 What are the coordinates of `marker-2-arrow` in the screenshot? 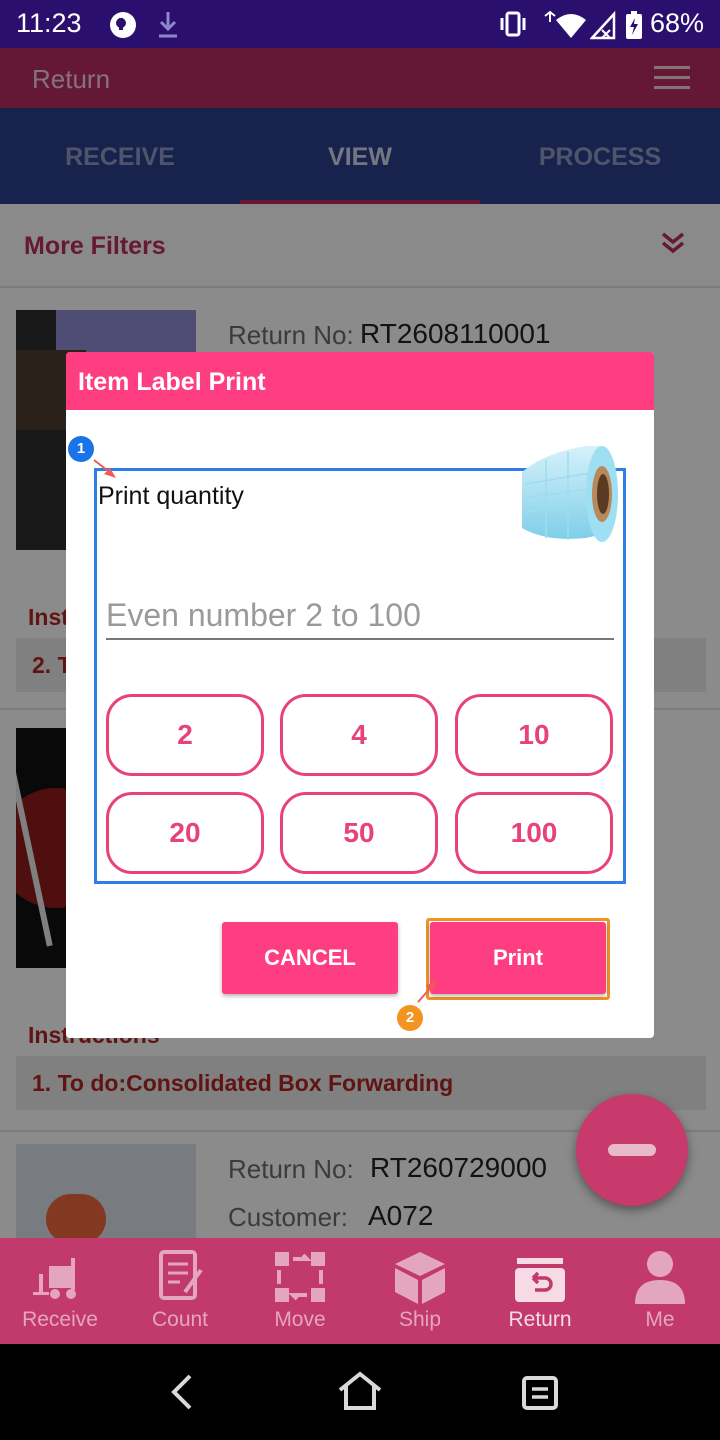 It's located at (426, 991).